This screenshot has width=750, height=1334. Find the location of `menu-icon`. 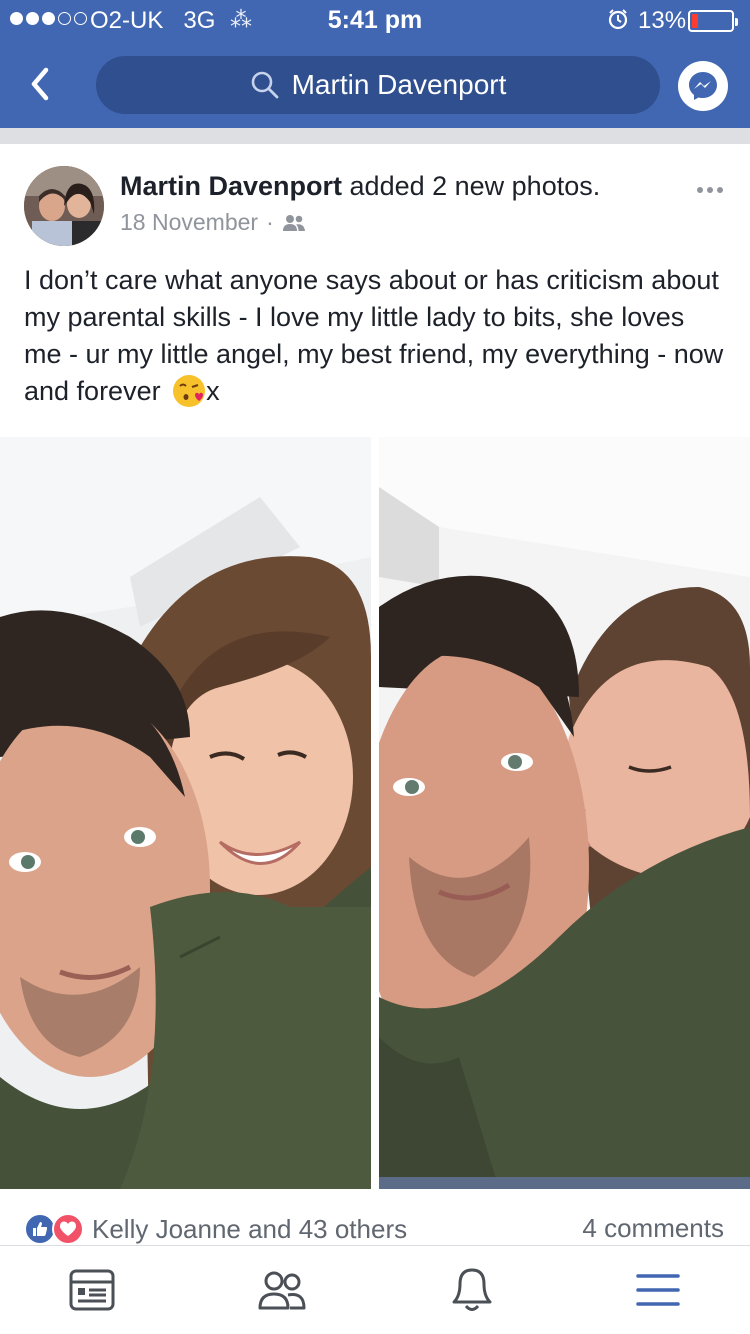

menu-icon is located at coordinates (658, 1290).